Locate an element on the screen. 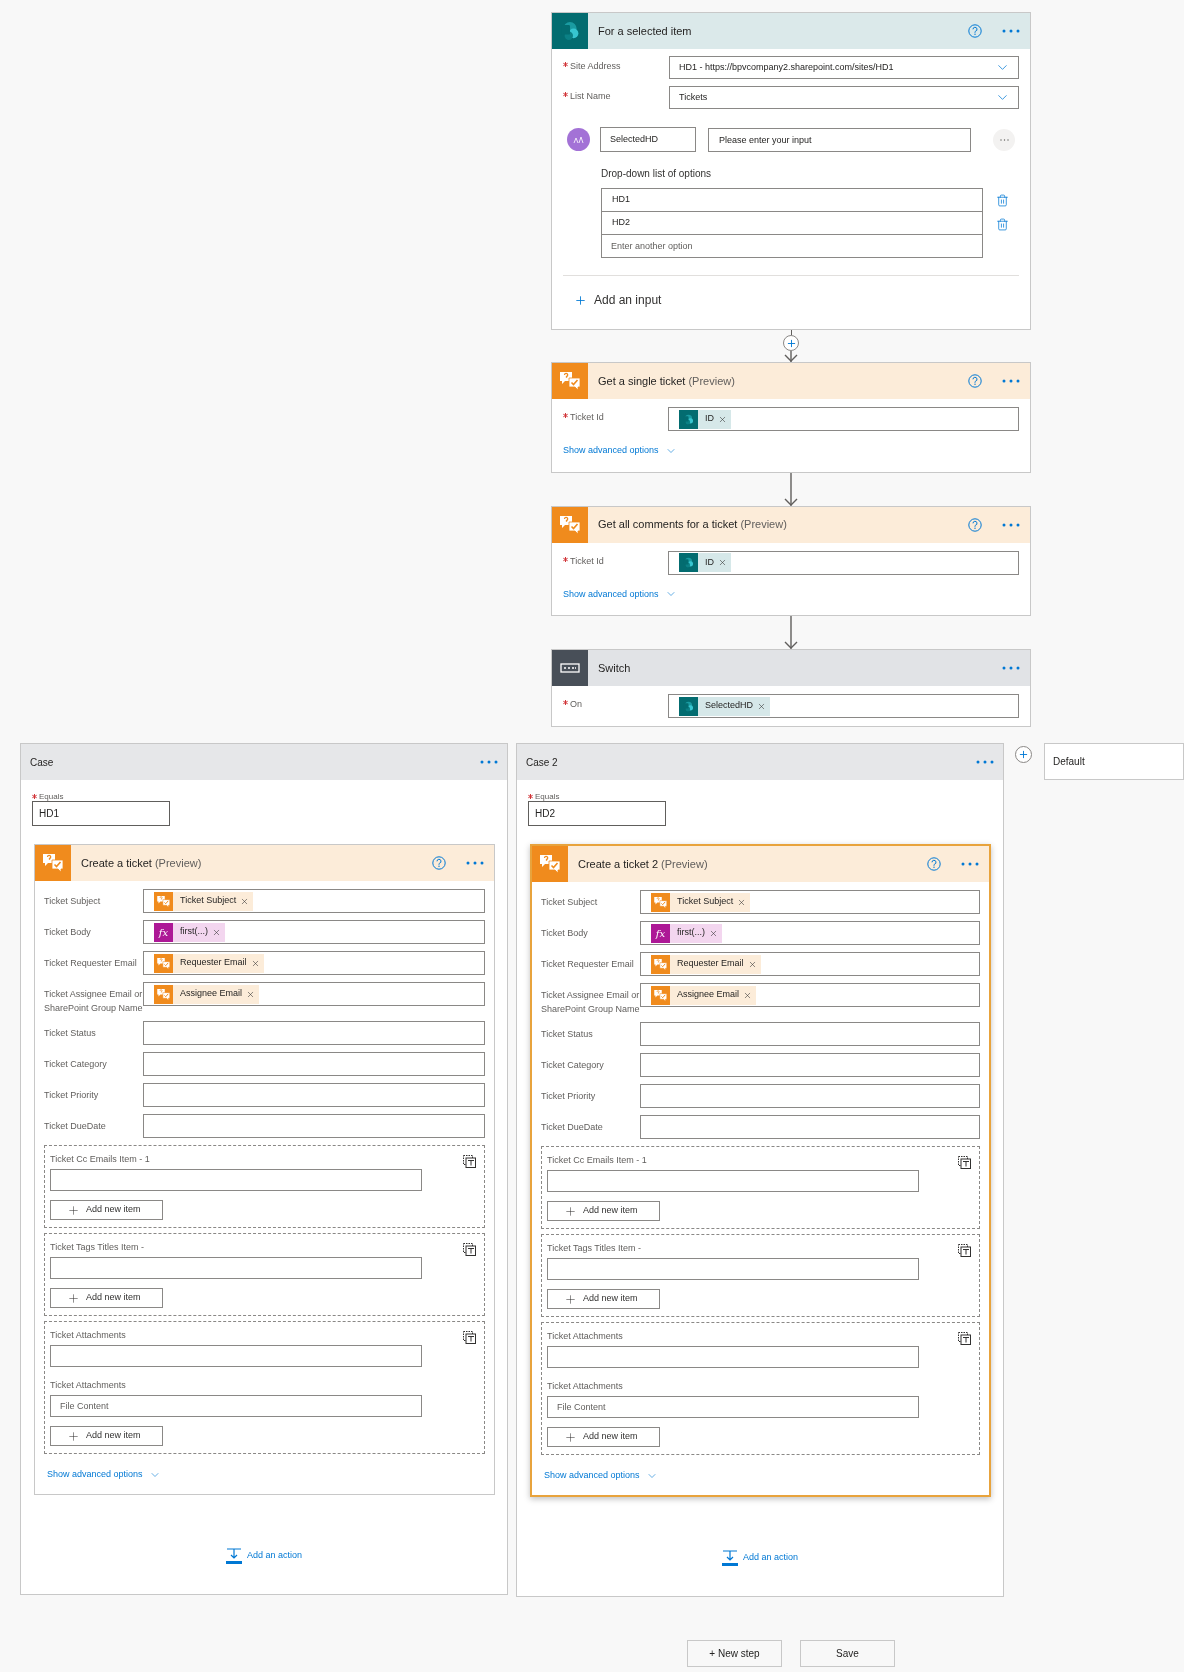 This screenshot has height=1672, width=1184. dynamic-content-token: SelectedHD is located at coordinates (725, 706).